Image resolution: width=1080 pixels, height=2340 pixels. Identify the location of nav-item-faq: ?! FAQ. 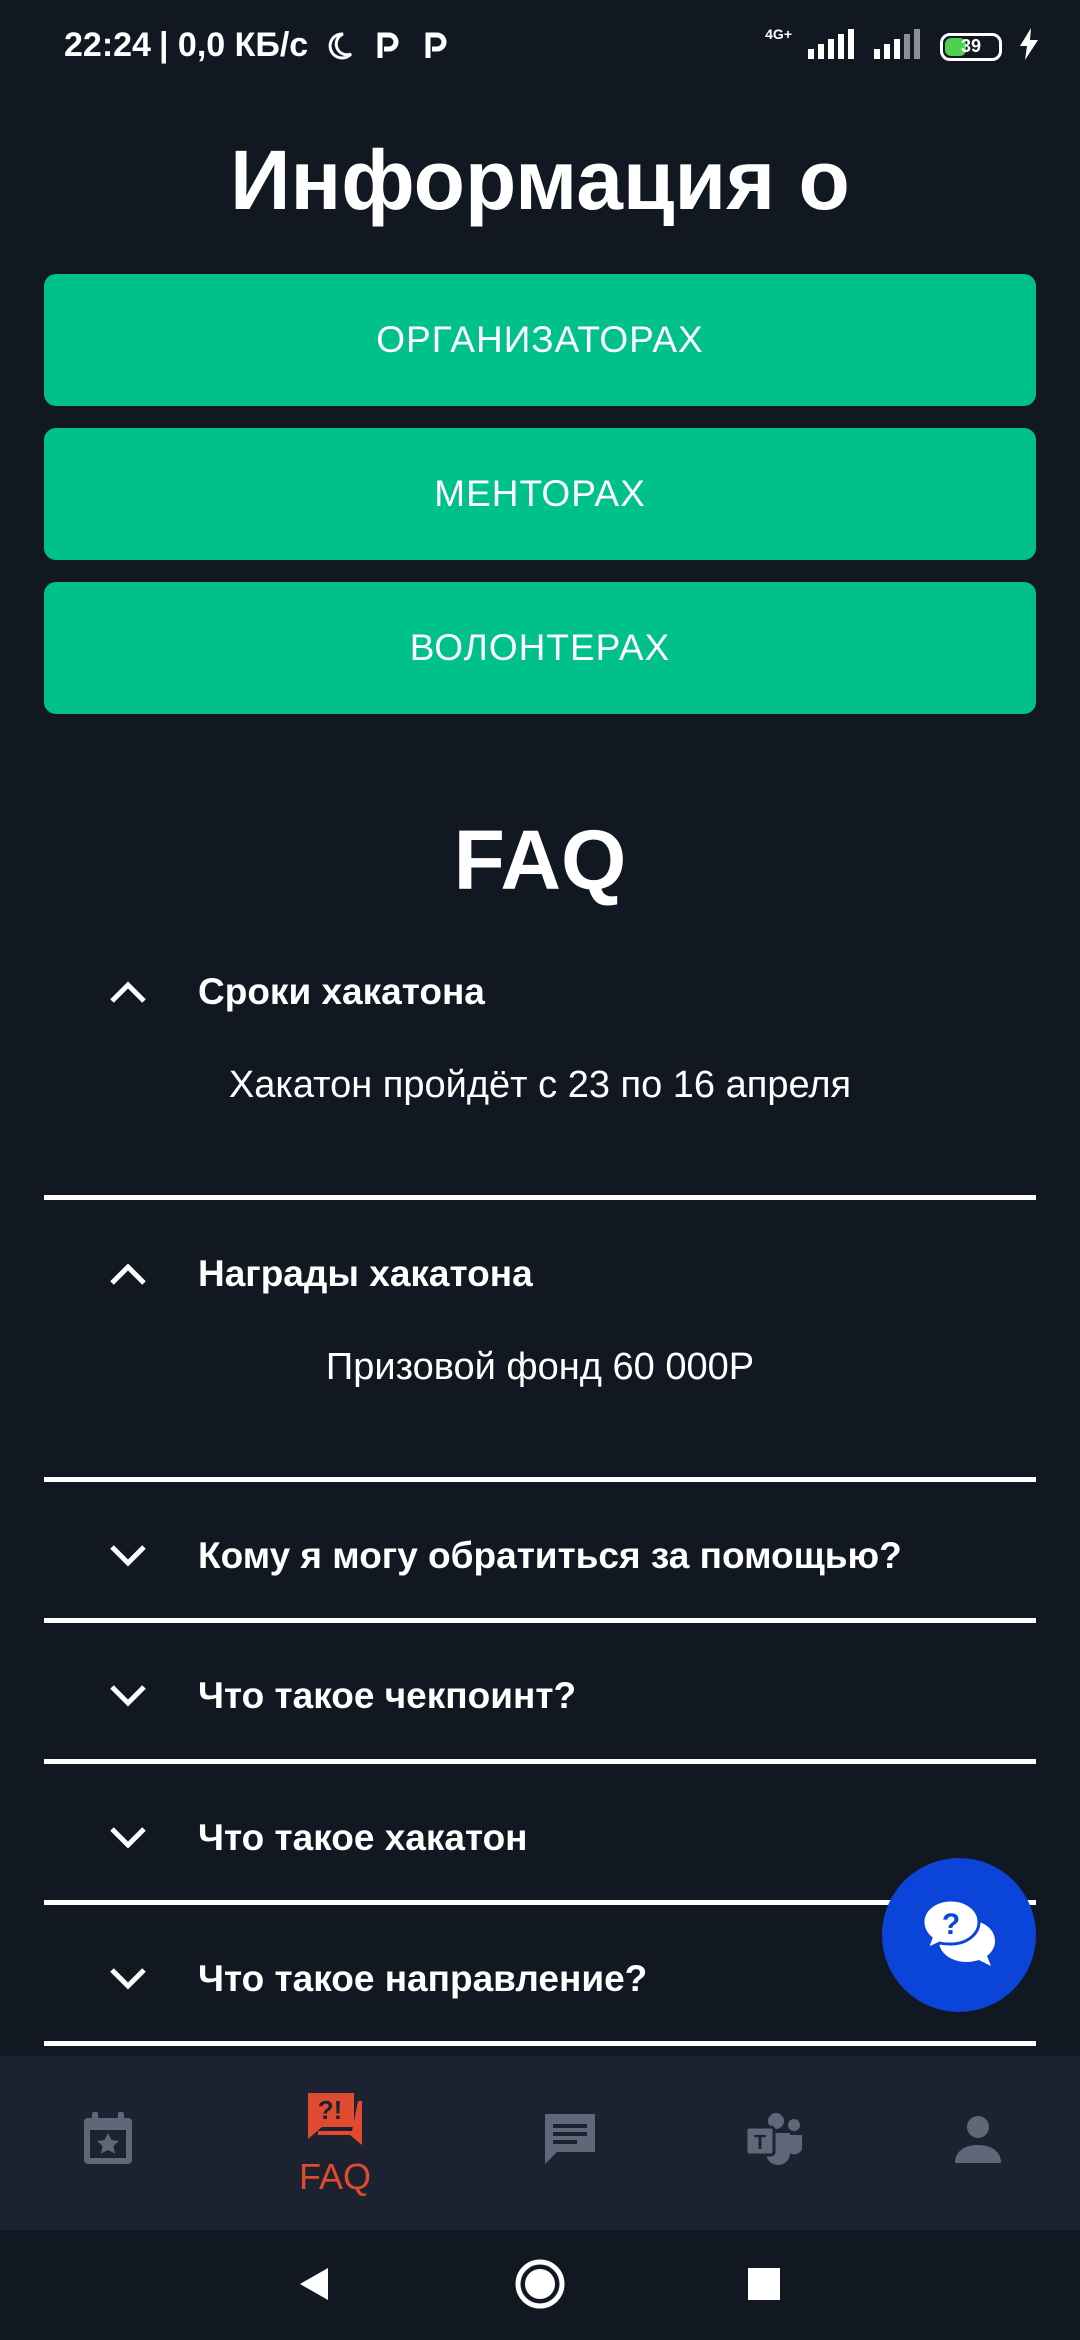
(335, 2143).